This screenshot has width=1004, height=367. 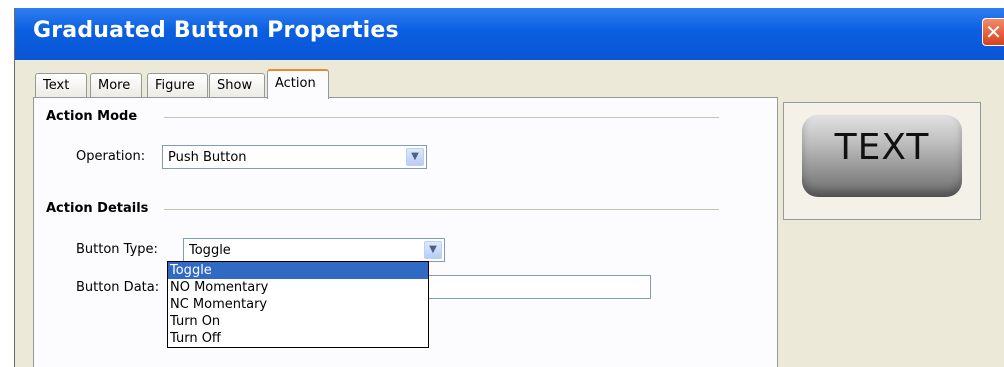 What do you see at coordinates (298, 84) in the screenshot?
I see `tab-action: Action` at bounding box center [298, 84].